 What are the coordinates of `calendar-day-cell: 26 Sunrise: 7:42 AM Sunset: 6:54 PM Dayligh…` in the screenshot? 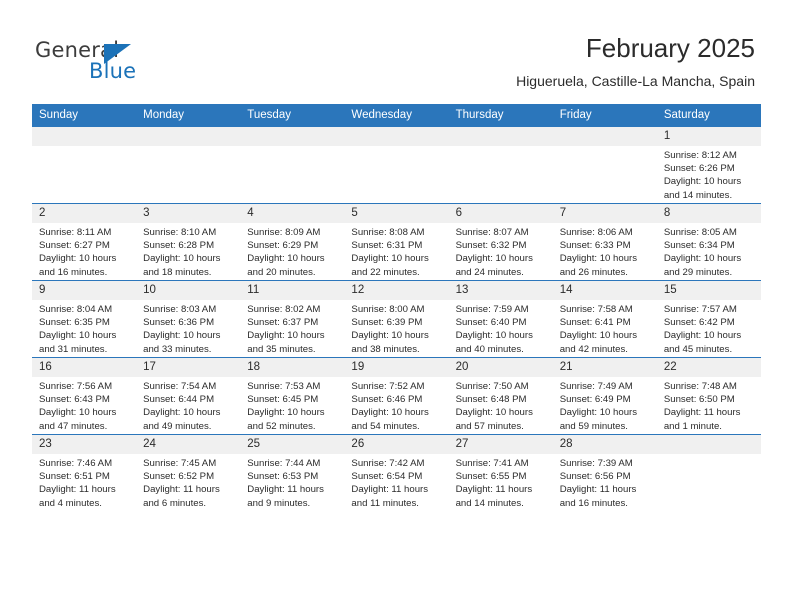 It's located at (396, 472).